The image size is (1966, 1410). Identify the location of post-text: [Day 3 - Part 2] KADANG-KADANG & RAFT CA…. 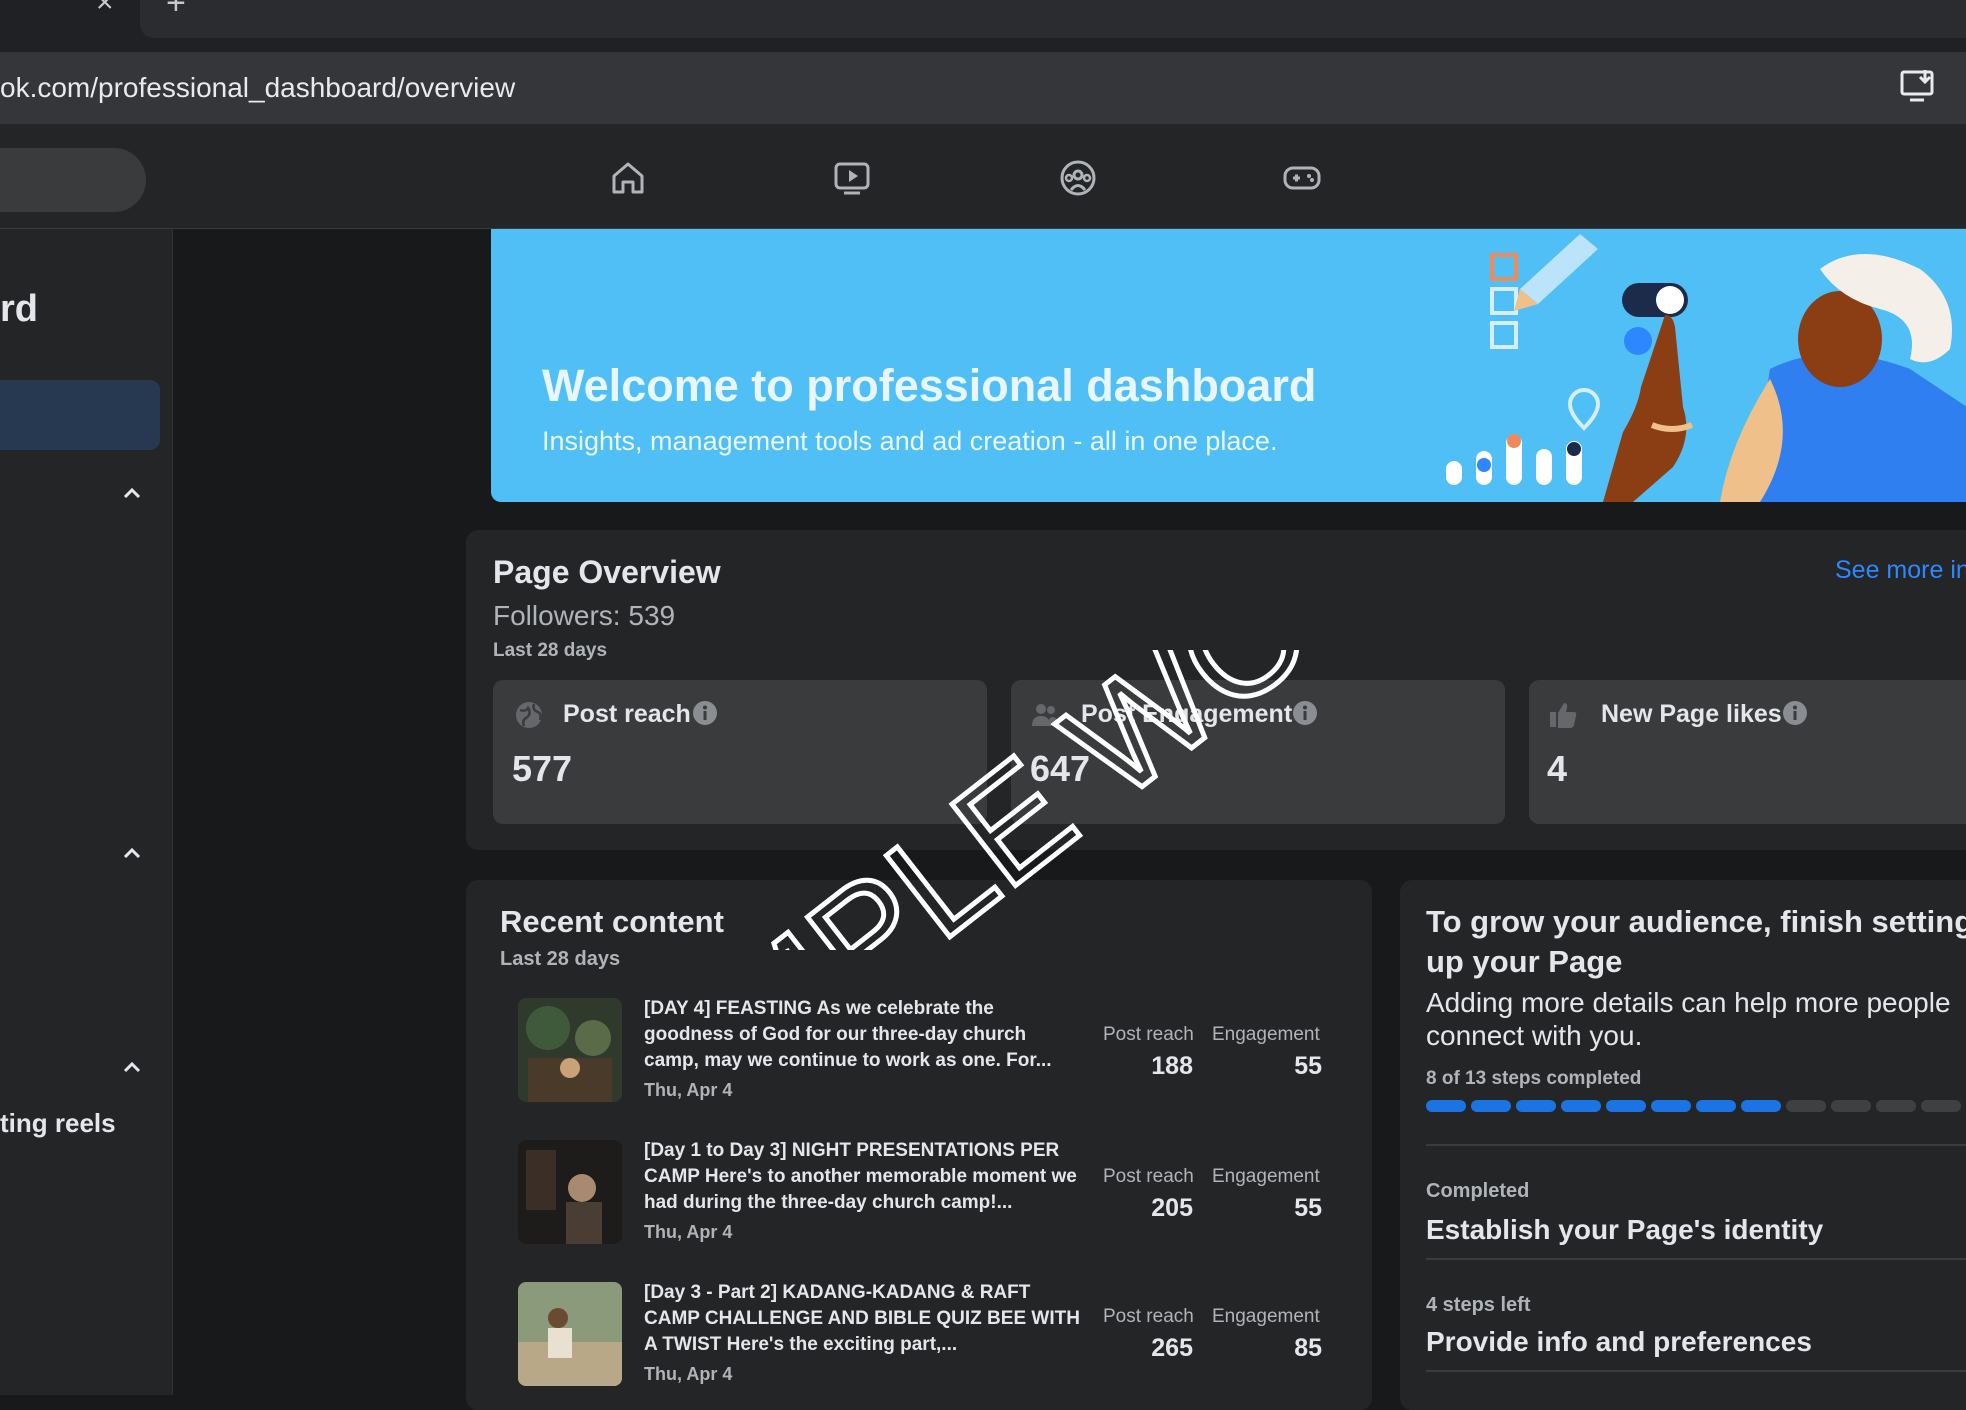
(864, 1319).